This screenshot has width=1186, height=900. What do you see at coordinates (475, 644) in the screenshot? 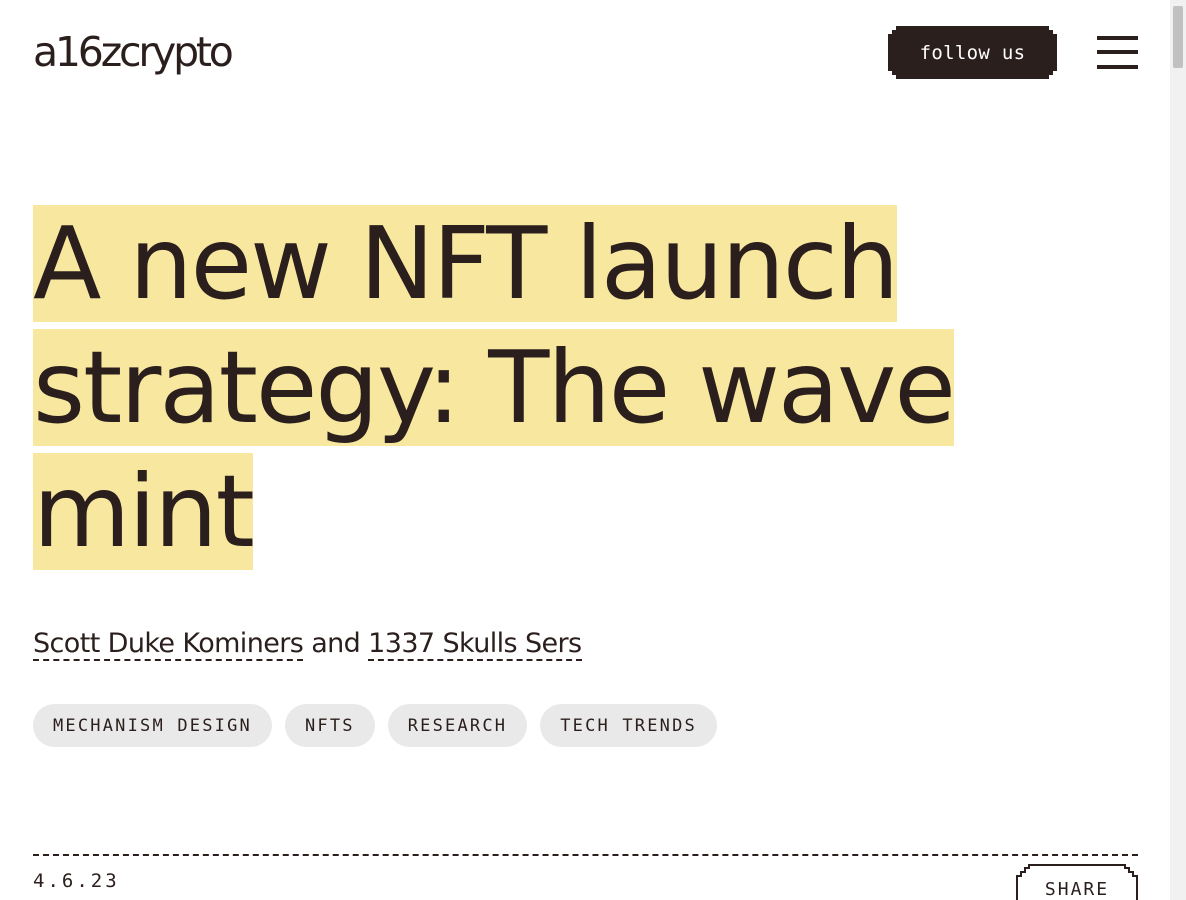
I see `author-link: 1337 Skulls Sers` at bounding box center [475, 644].